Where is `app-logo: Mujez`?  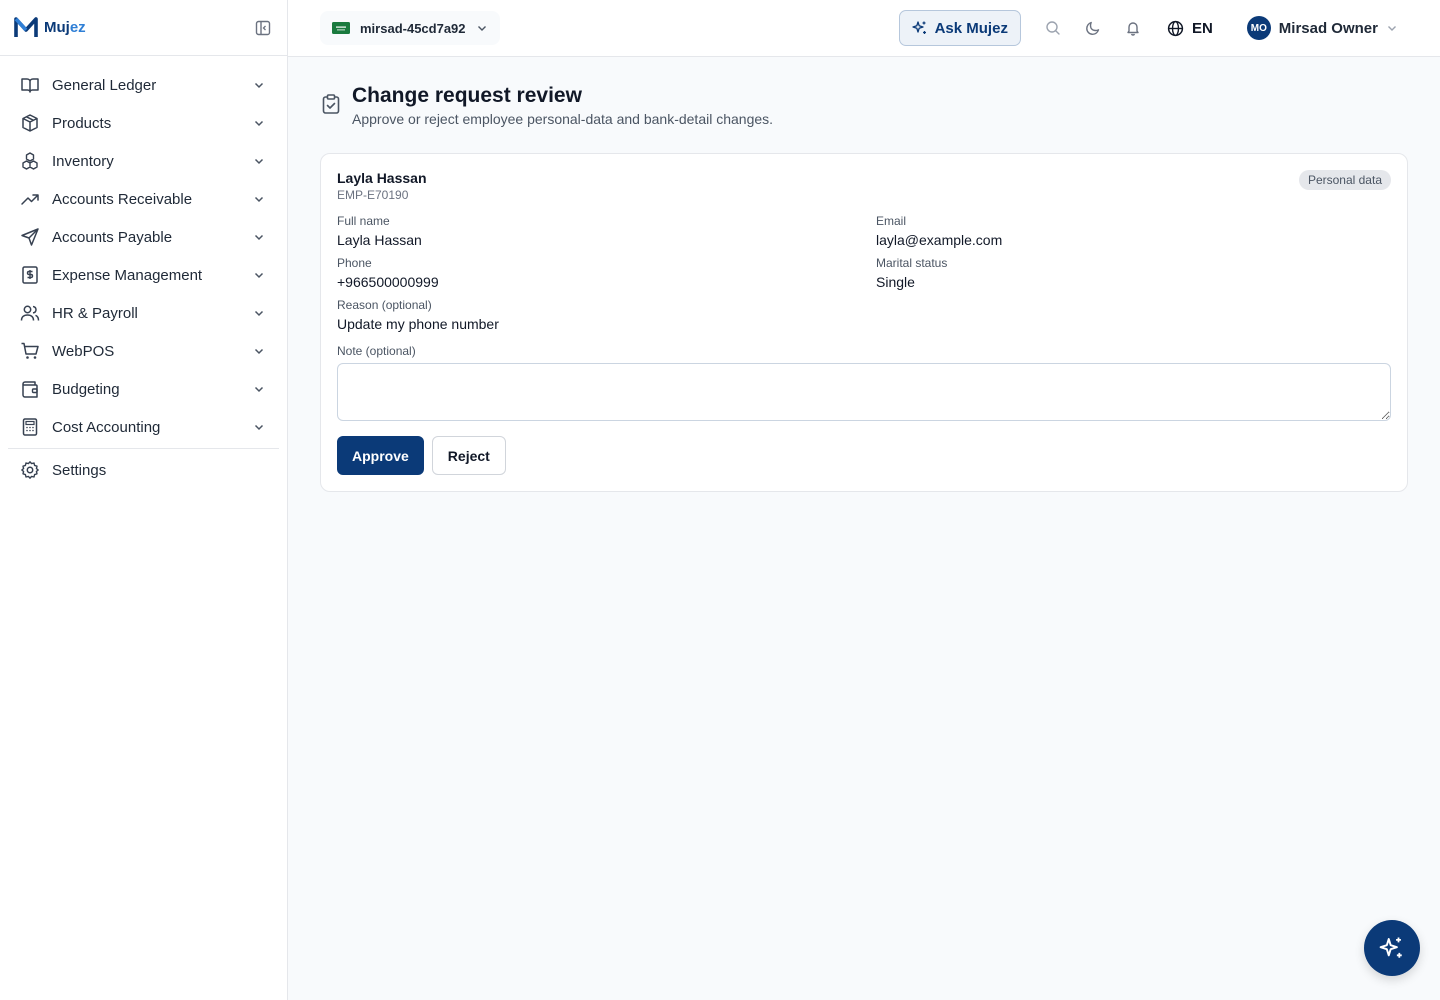 app-logo: Mujez is located at coordinates (50, 27).